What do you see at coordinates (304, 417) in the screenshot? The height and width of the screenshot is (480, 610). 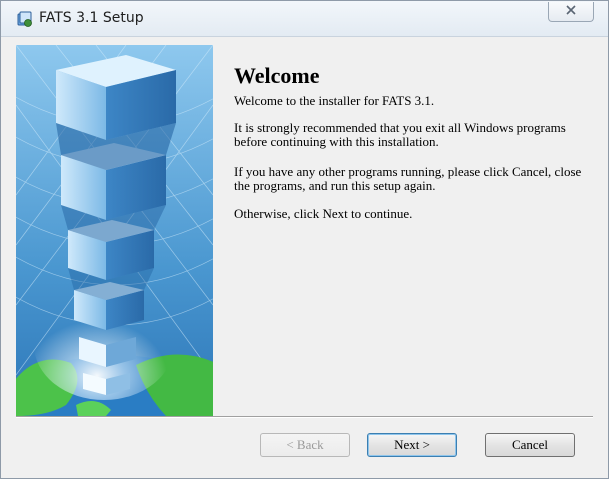 I see `button-divider` at bounding box center [304, 417].